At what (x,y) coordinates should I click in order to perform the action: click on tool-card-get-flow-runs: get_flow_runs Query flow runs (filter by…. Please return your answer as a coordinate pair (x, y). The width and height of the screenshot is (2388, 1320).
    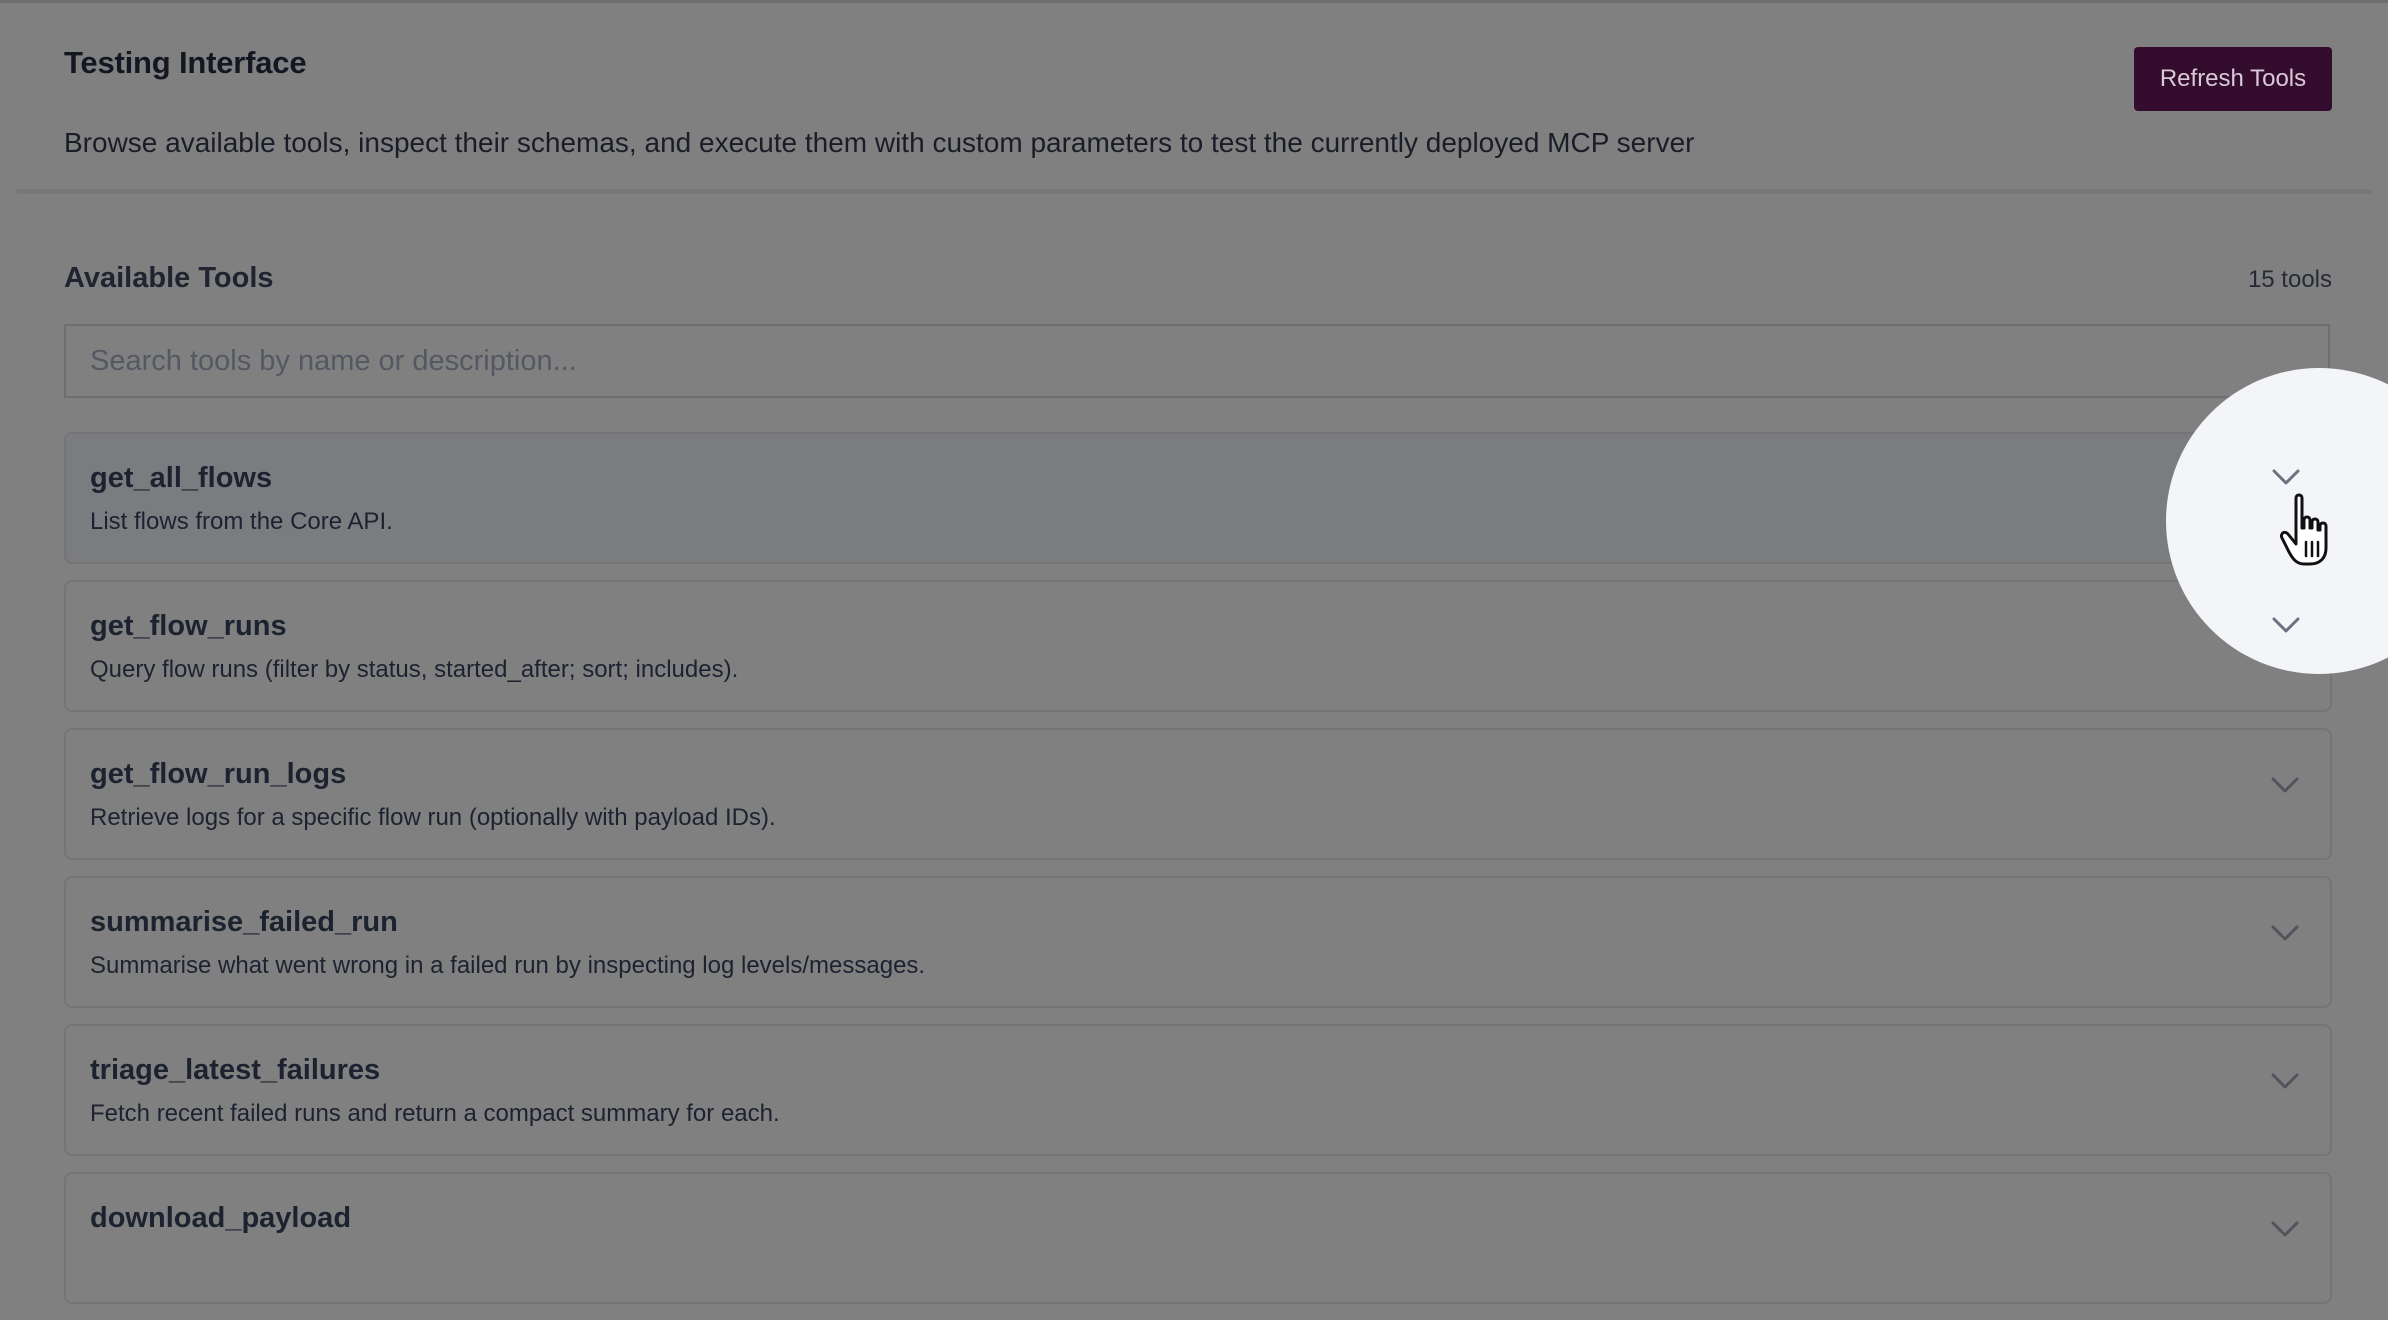
    Looking at the image, I should click on (1198, 646).